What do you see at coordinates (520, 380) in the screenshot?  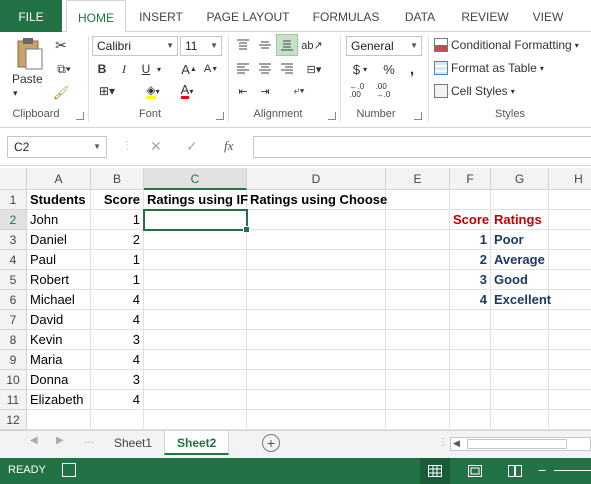 I see `cell-g10` at bounding box center [520, 380].